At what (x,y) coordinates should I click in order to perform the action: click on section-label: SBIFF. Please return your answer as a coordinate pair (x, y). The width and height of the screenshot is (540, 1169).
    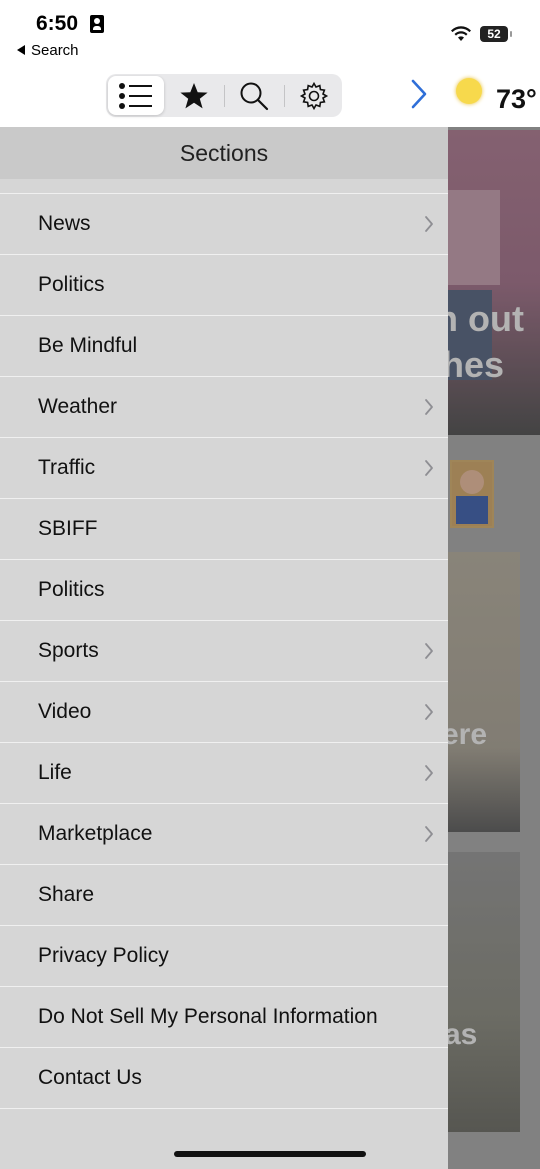
    Looking at the image, I should click on (68, 528).